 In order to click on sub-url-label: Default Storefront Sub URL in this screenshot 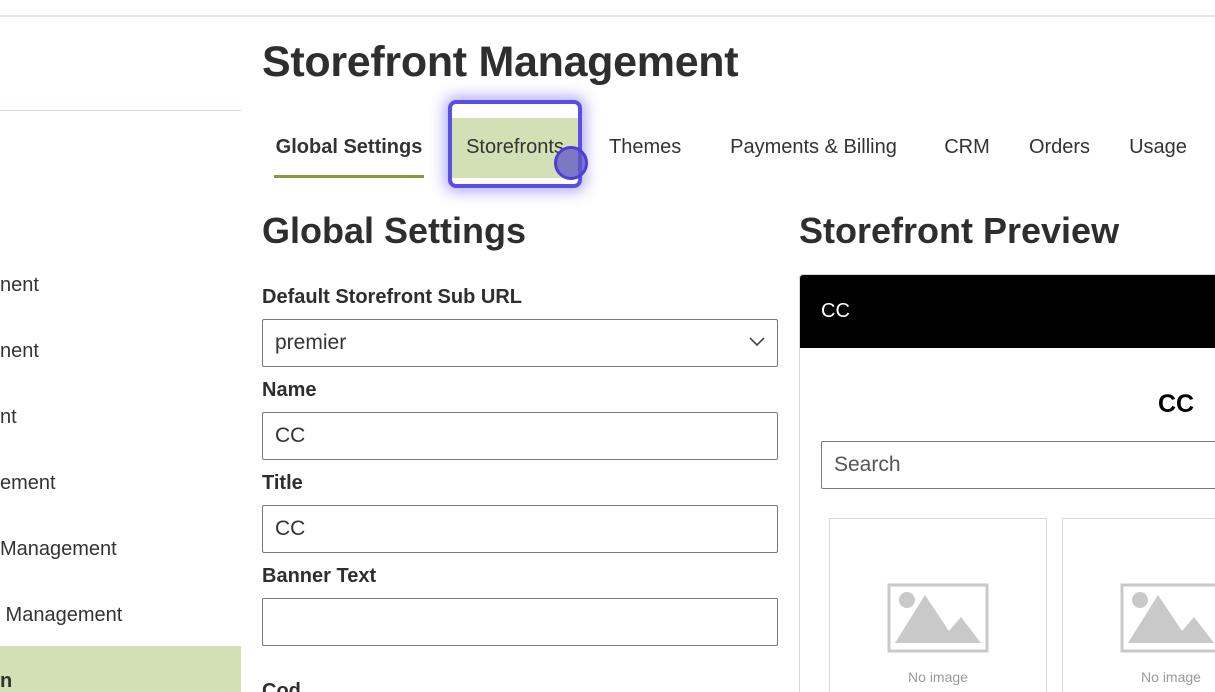, I will do `click(392, 297)`.